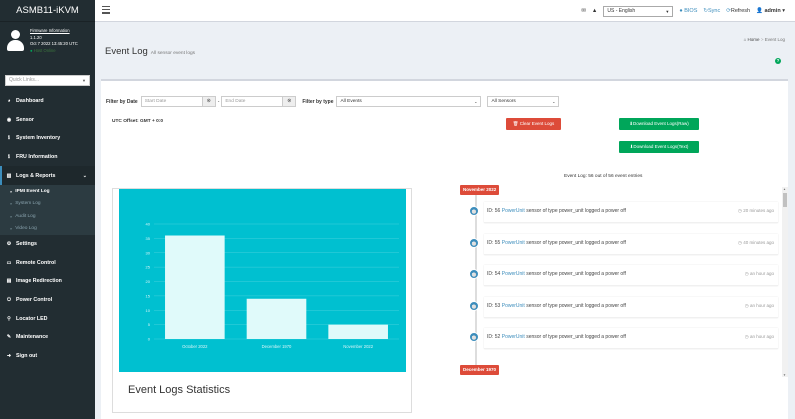 Image resolution: width=795 pixels, height=419 pixels. I want to click on timeline-date-label: December 1970, so click(480, 370).